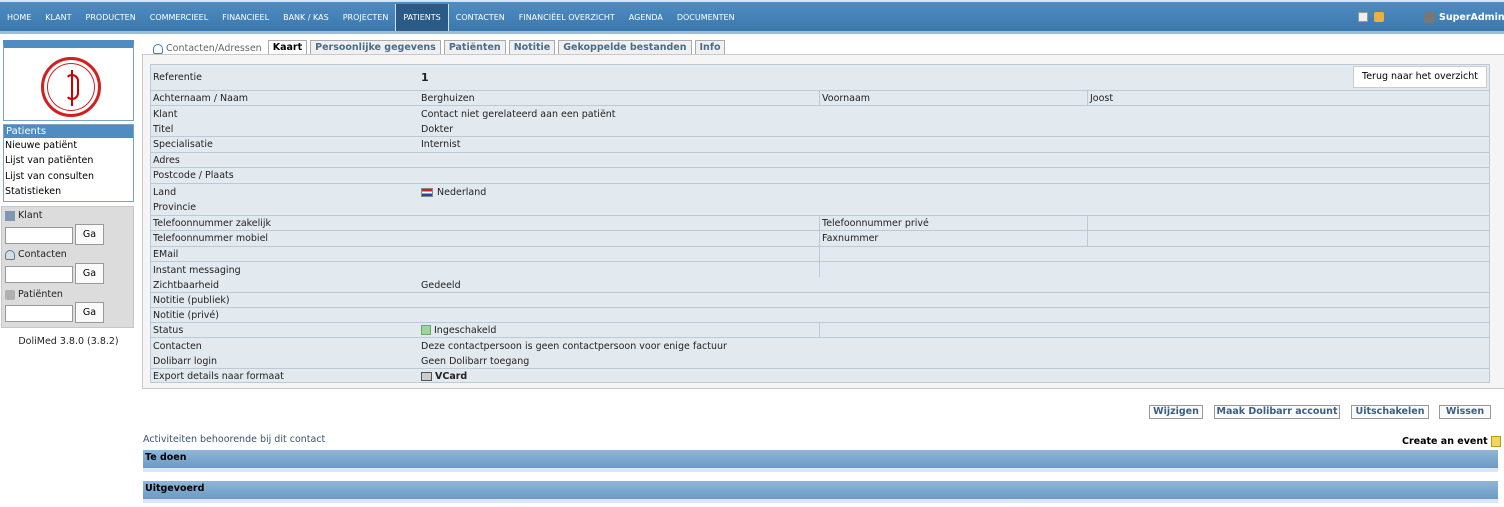  What do you see at coordinates (175, 207) in the screenshot?
I see `label-provincie: Provincie` at bounding box center [175, 207].